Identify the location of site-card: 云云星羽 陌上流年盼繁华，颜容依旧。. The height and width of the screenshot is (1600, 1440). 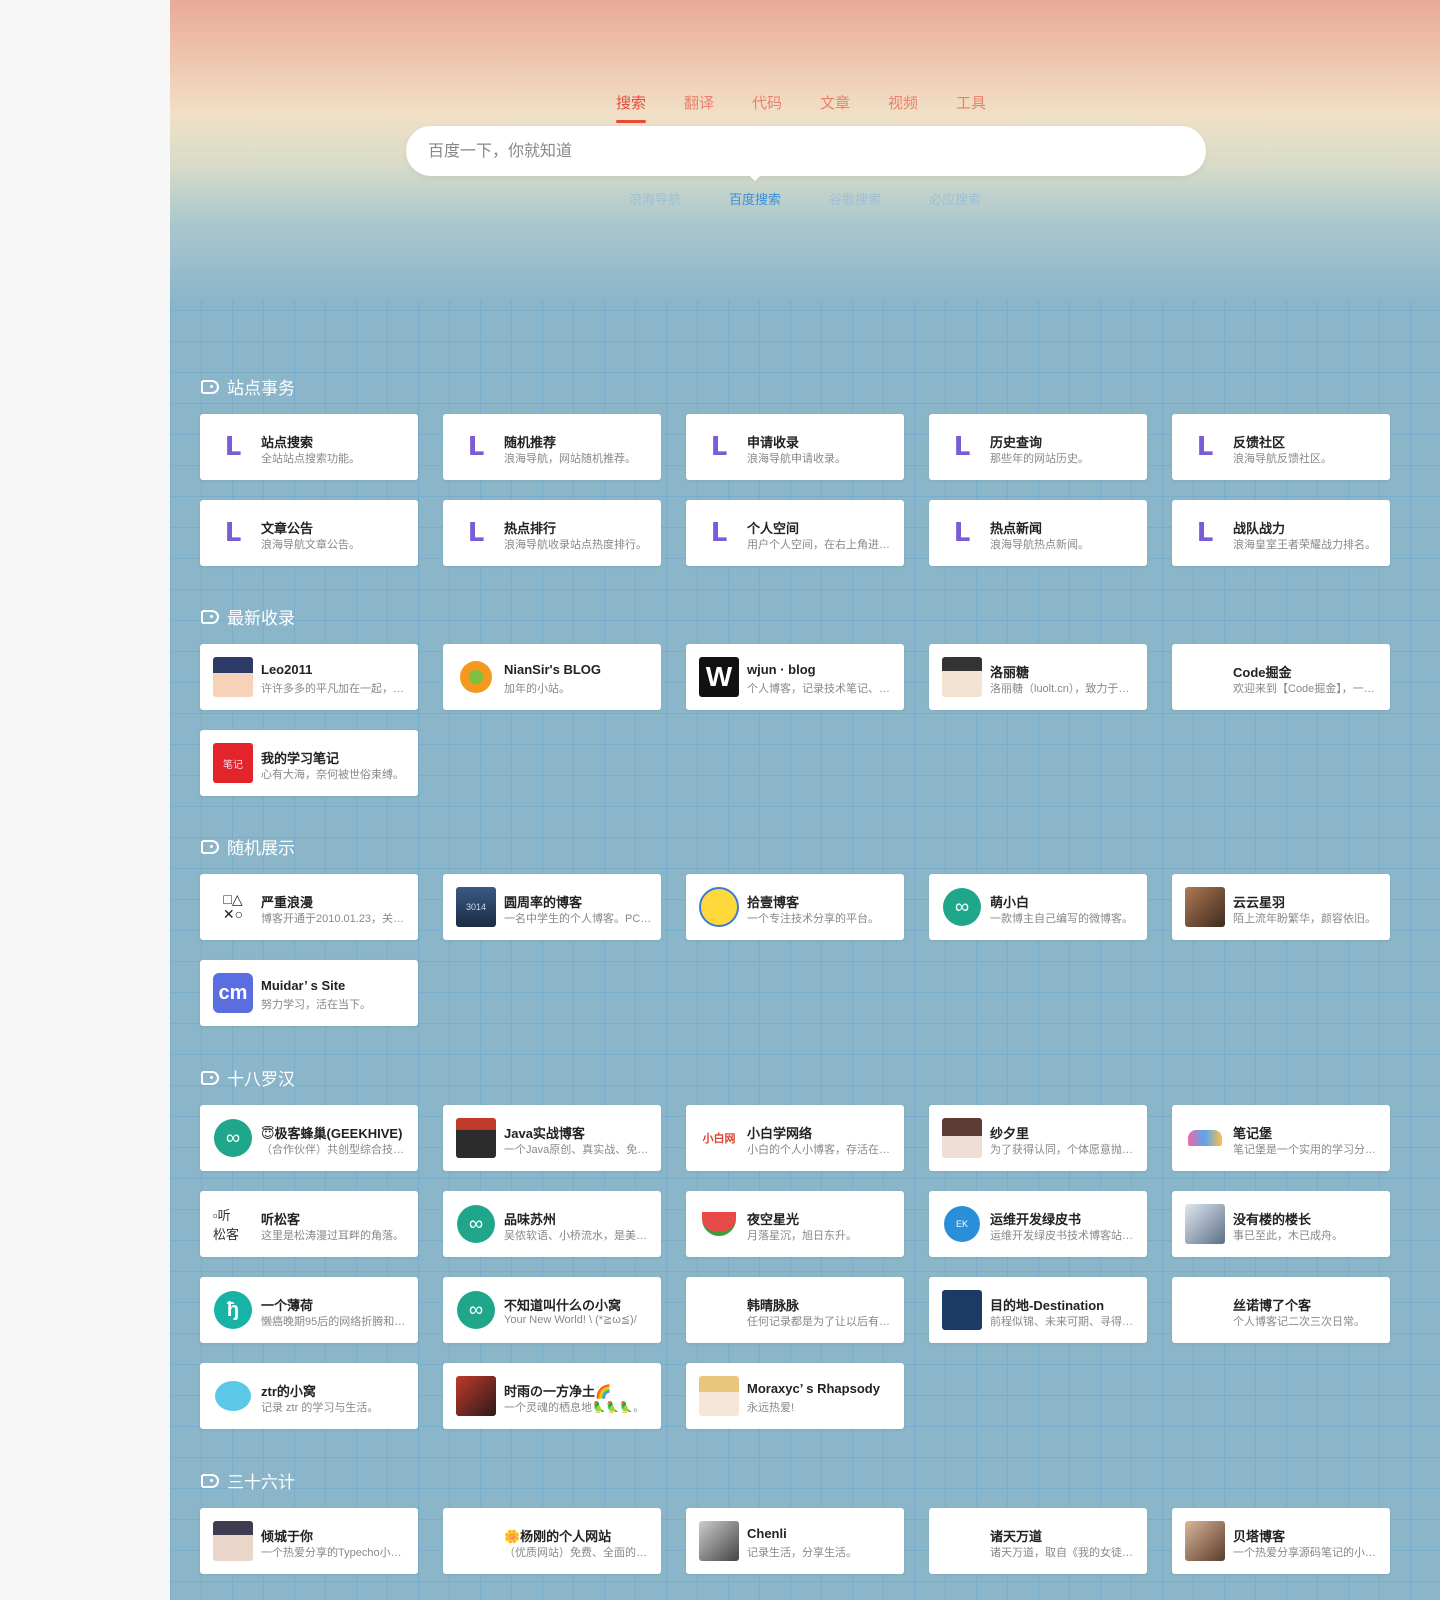
(1281, 907).